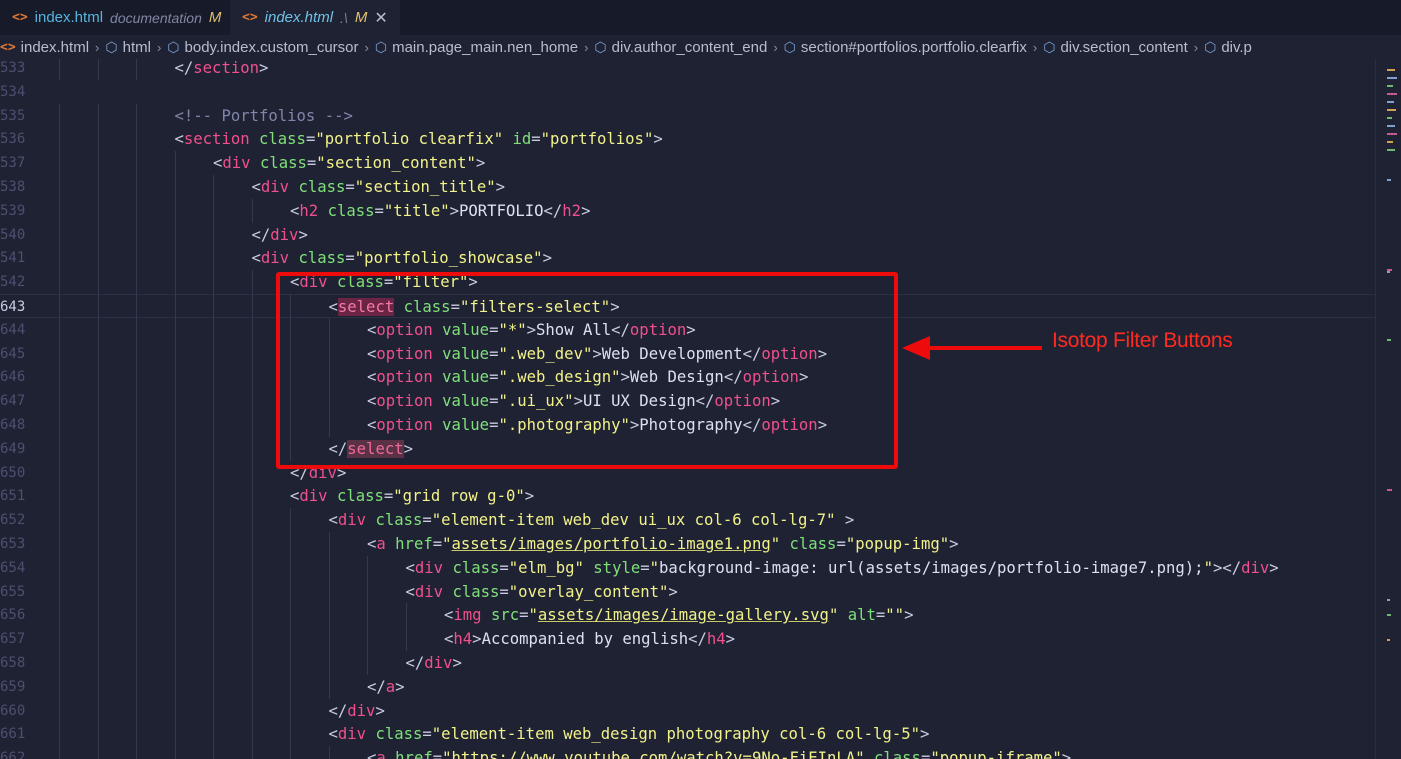 The height and width of the screenshot is (759, 1401). Describe the element at coordinates (476, 47) in the screenshot. I see `breadcrumb-item: ⬡ main.page_main.nen_home` at that location.